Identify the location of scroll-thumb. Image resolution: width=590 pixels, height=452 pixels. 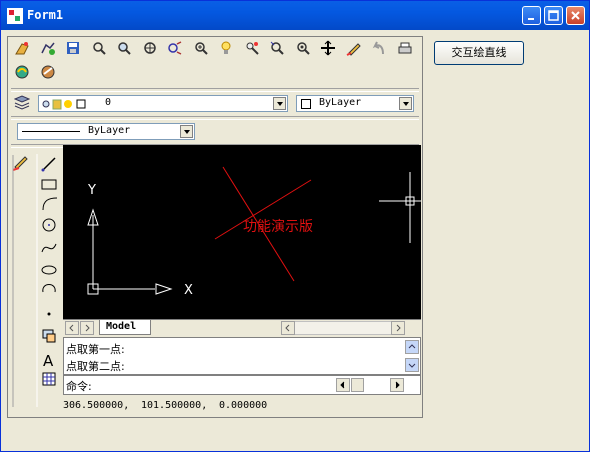
(357, 385).